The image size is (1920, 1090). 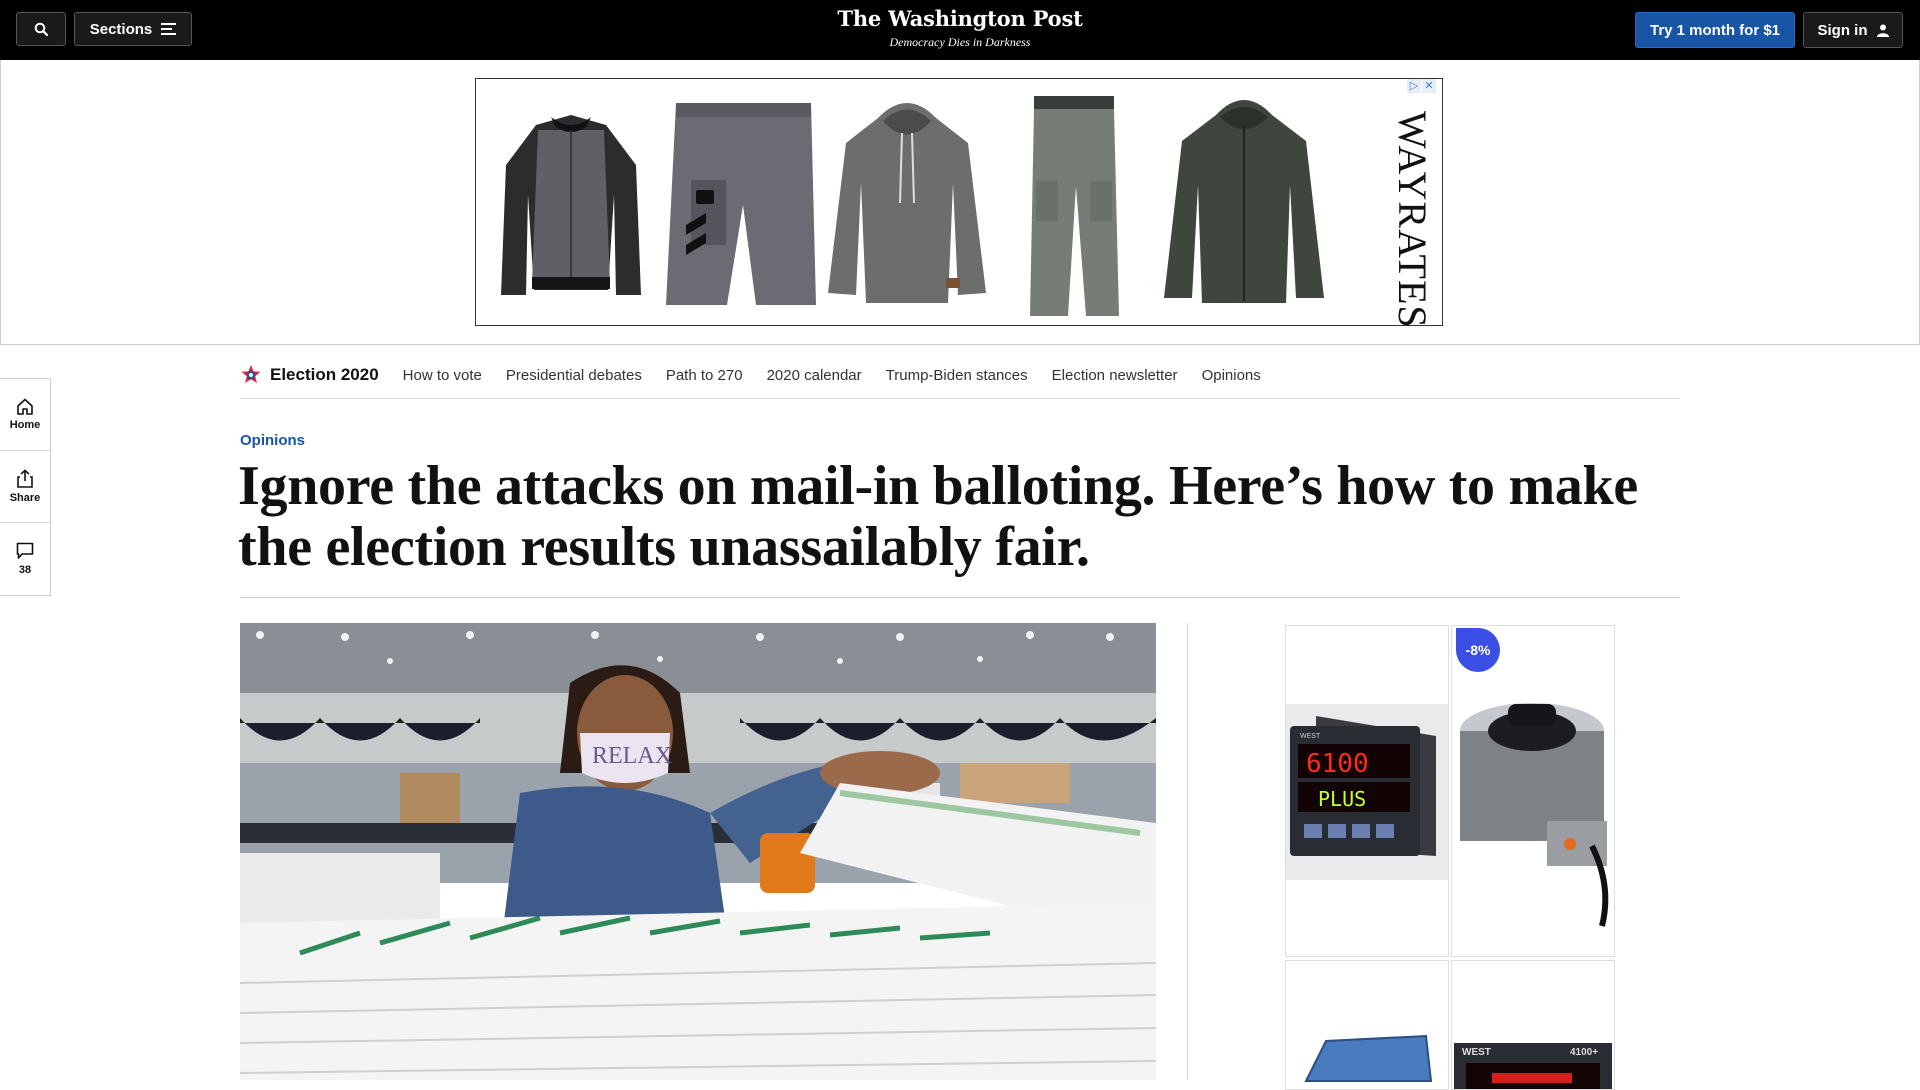 I want to click on share-button: Share, so click(x=25, y=487).